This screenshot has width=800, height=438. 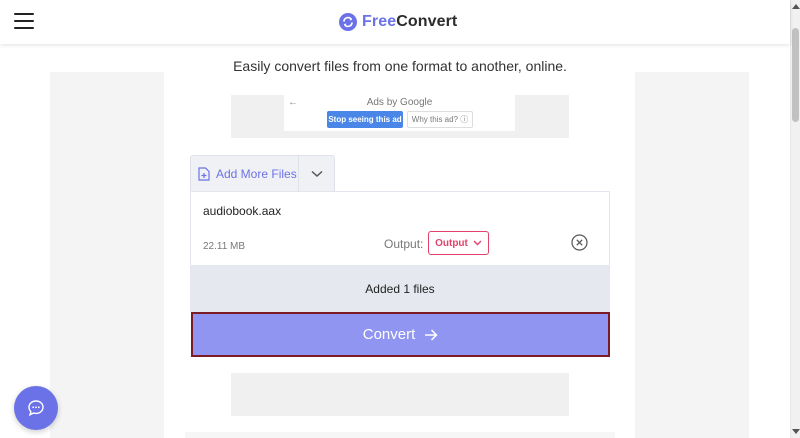 I want to click on convert-button: Convert, so click(x=400, y=334).